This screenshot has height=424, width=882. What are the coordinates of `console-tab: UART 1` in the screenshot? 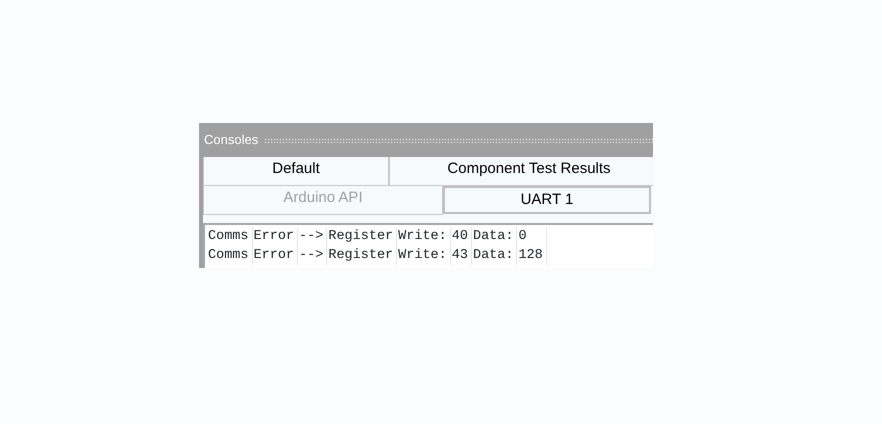 It's located at (547, 200).